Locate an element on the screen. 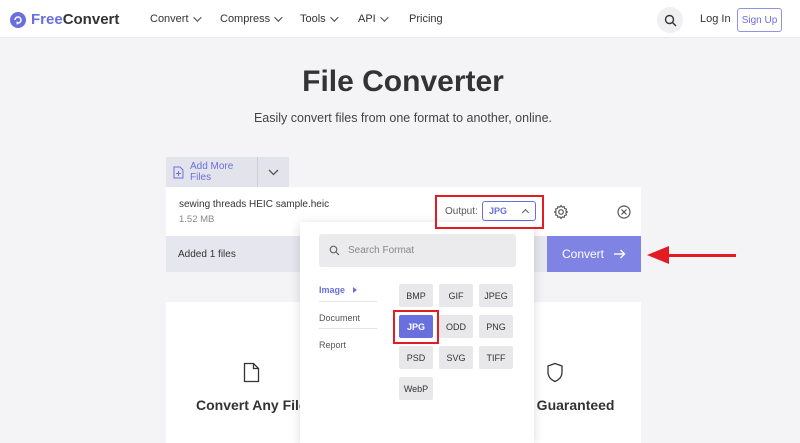  freeconvert-logo: FreeConvert is located at coordinates (64, 19).